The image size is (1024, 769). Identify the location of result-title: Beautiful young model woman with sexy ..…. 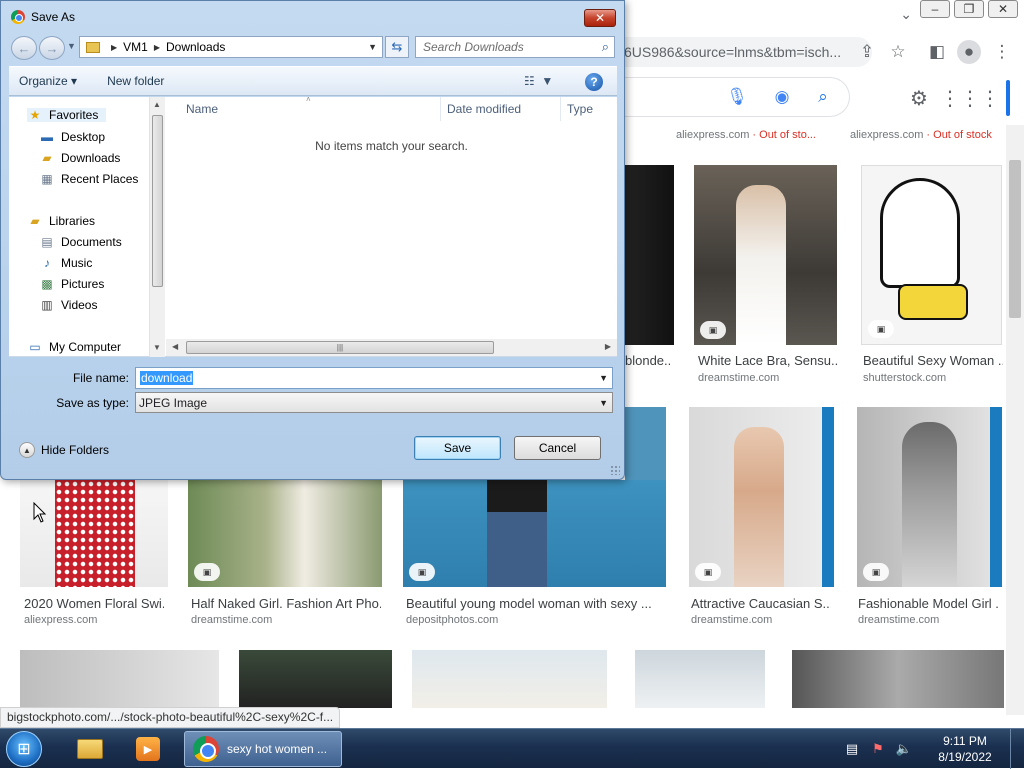
(537, 603).